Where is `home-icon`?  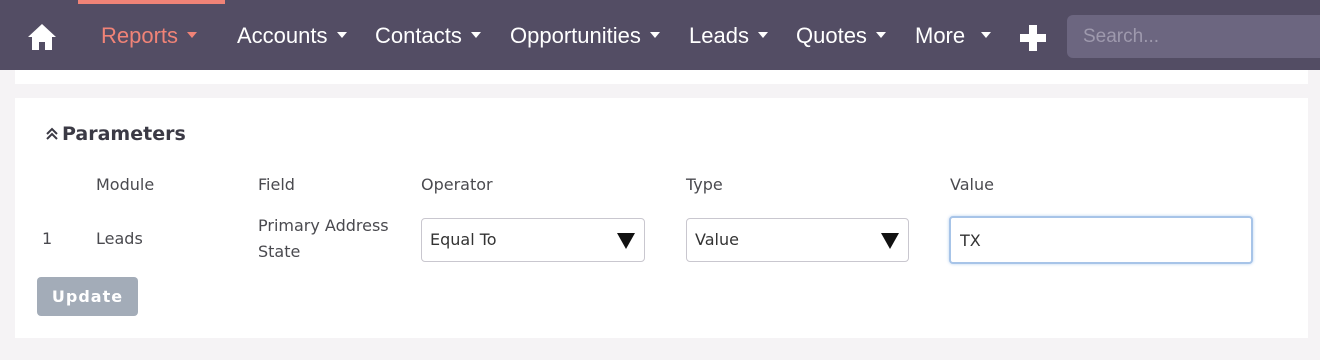
home-icon is located at coordinates (42, 37).